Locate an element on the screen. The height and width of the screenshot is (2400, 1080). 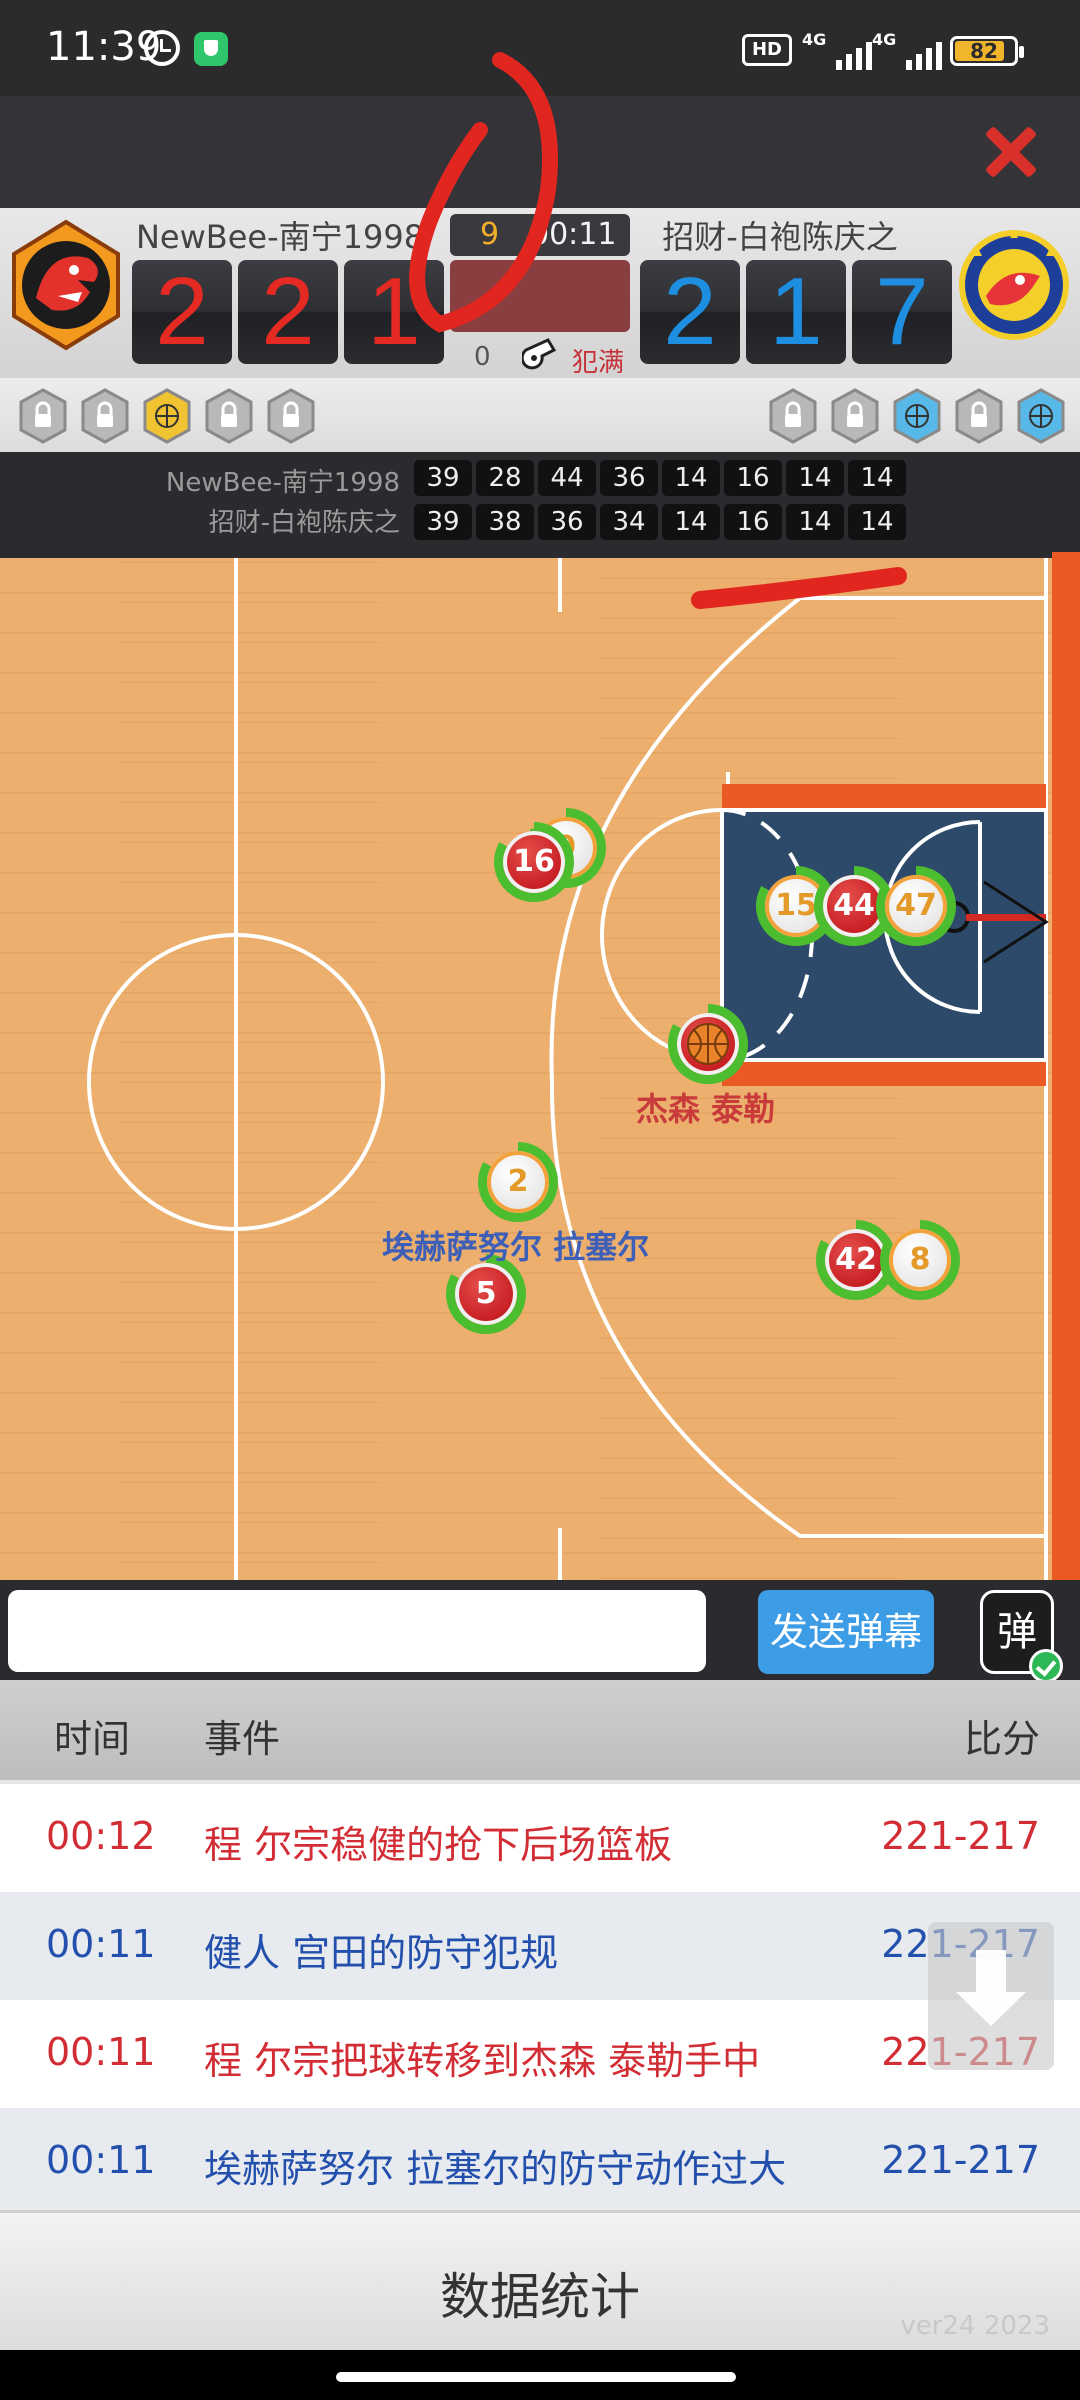
event-row: 00:12 程 尔宗稳健的抢下后场篮板 221-217 is located at coordinates (540, 1838).